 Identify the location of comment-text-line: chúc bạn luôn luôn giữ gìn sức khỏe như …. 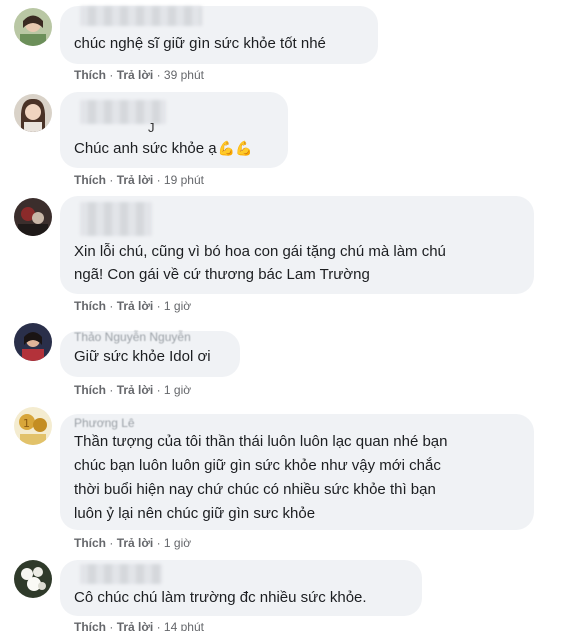
(257, 465).